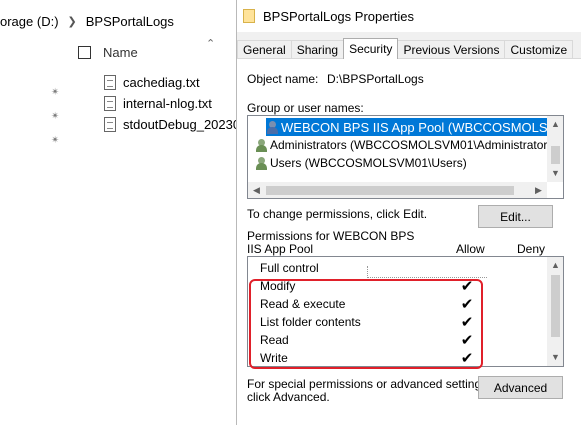 This screenshot has height=425, width=581. I want to click on name-column-header: Name ⌃, so click(157, 51).